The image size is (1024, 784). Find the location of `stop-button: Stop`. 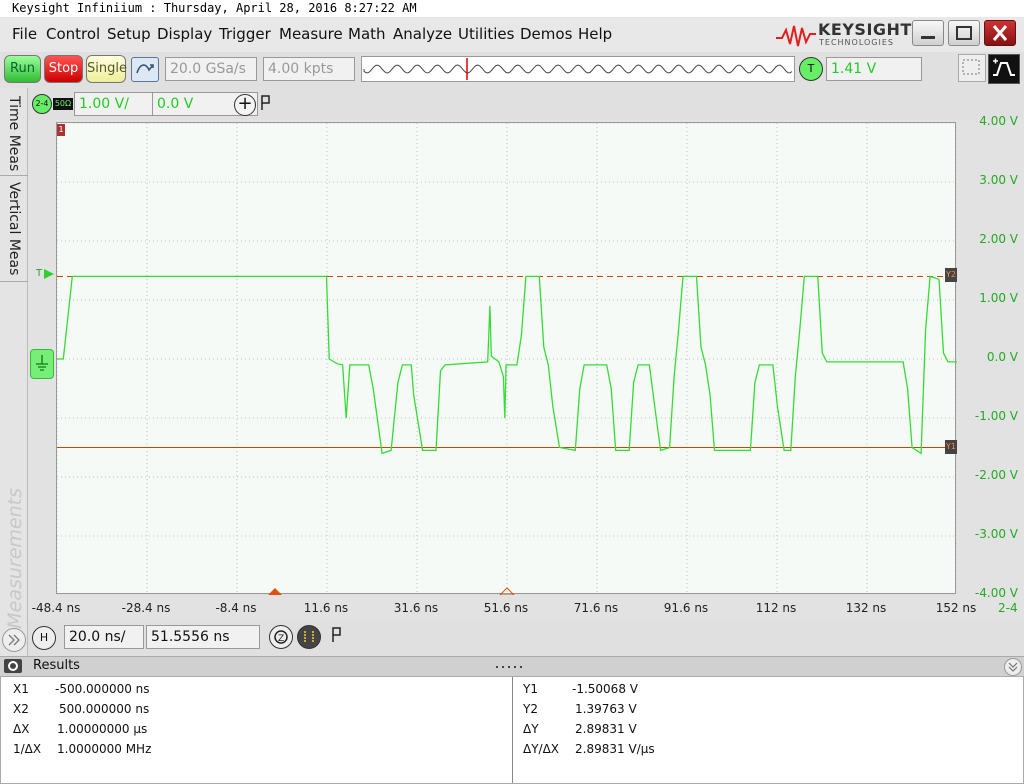

stop-button: Stop is located at coordinates (63, 69).